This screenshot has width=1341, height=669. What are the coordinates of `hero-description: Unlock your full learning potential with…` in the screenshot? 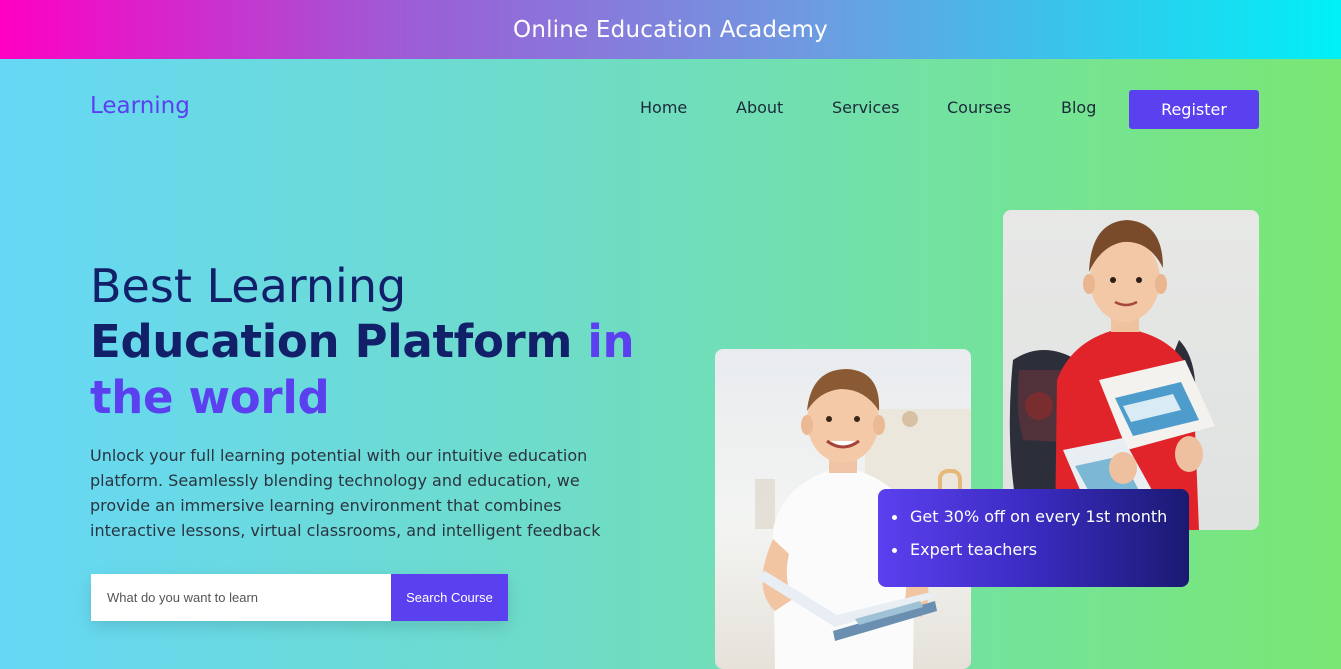 It's located at (345, 493).